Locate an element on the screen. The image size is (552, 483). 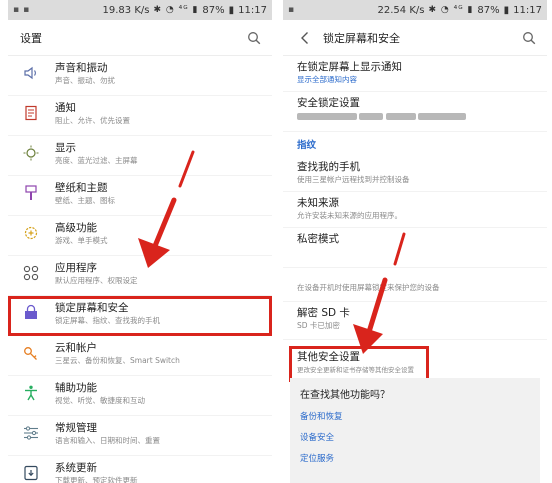
settings-item-subtitle: 游戏、单手模式 is located at coordinates (81, 240).